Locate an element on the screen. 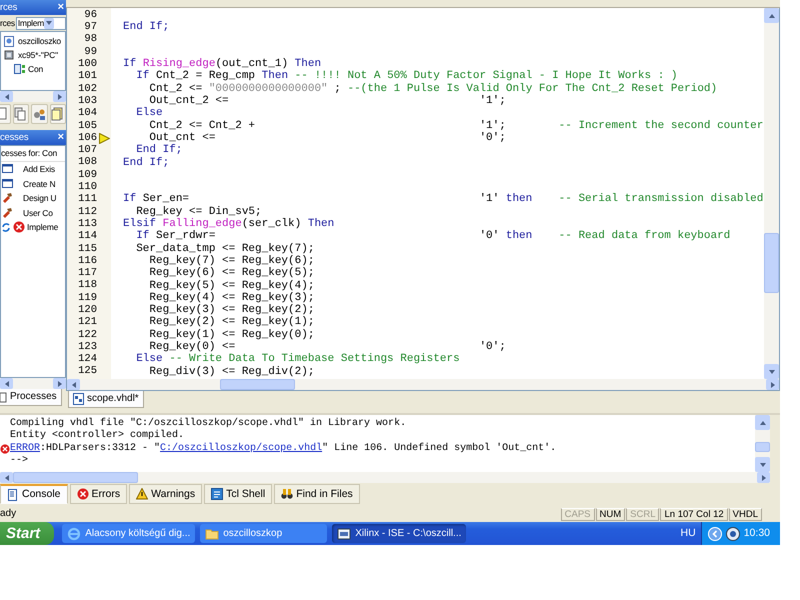 The height and width of the screenshot is (600, 800). code-text: Reg_key(7) <= Reg_key(6); is located at coordinates (231, 260).